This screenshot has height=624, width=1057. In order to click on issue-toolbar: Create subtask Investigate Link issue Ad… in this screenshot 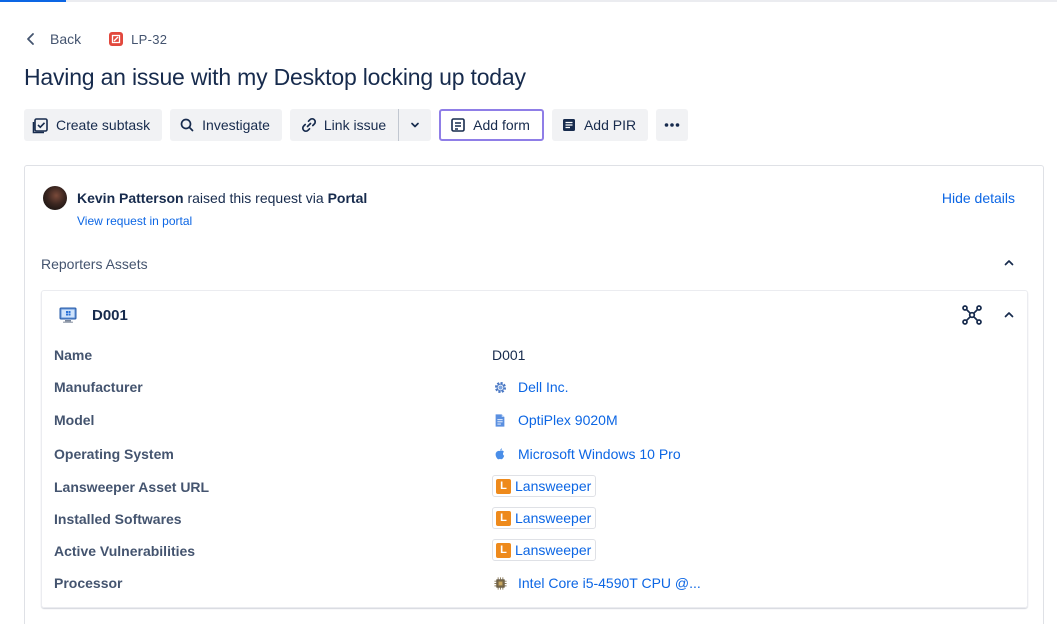, I will do `click(356, 125)`.